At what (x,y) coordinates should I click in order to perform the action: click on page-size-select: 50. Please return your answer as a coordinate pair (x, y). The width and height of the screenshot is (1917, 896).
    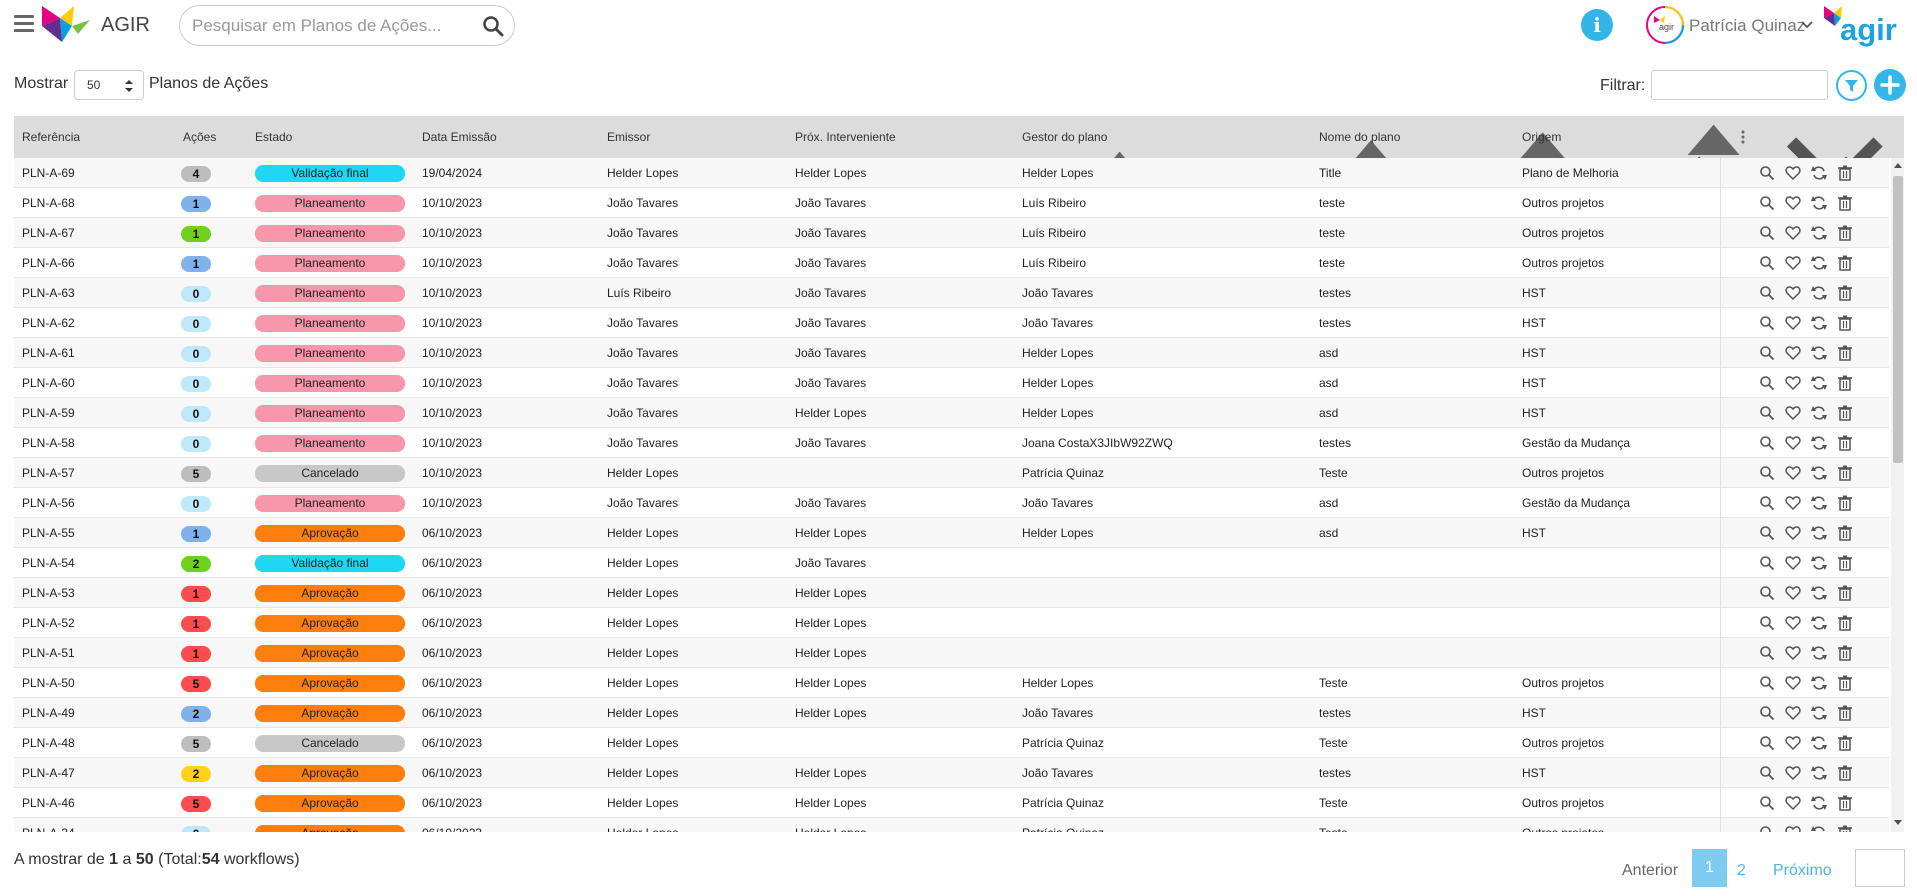
    Looking at the image, I should click on (109, 85).